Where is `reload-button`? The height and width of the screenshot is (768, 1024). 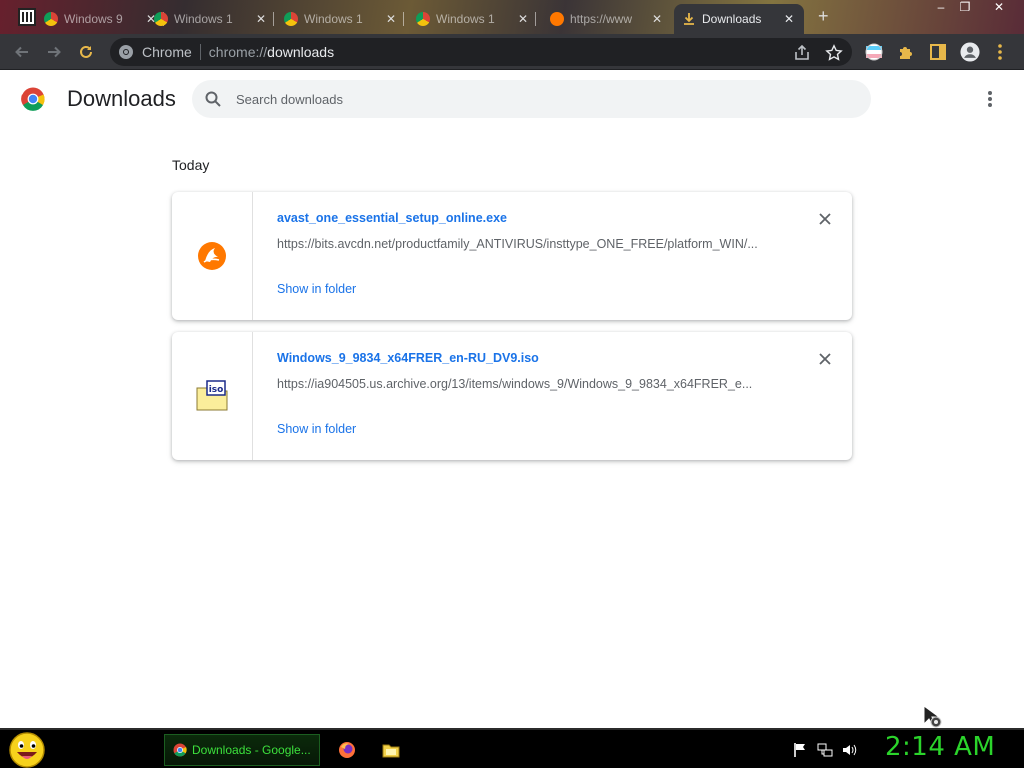
reload-button is located at coordinates (86, 52).